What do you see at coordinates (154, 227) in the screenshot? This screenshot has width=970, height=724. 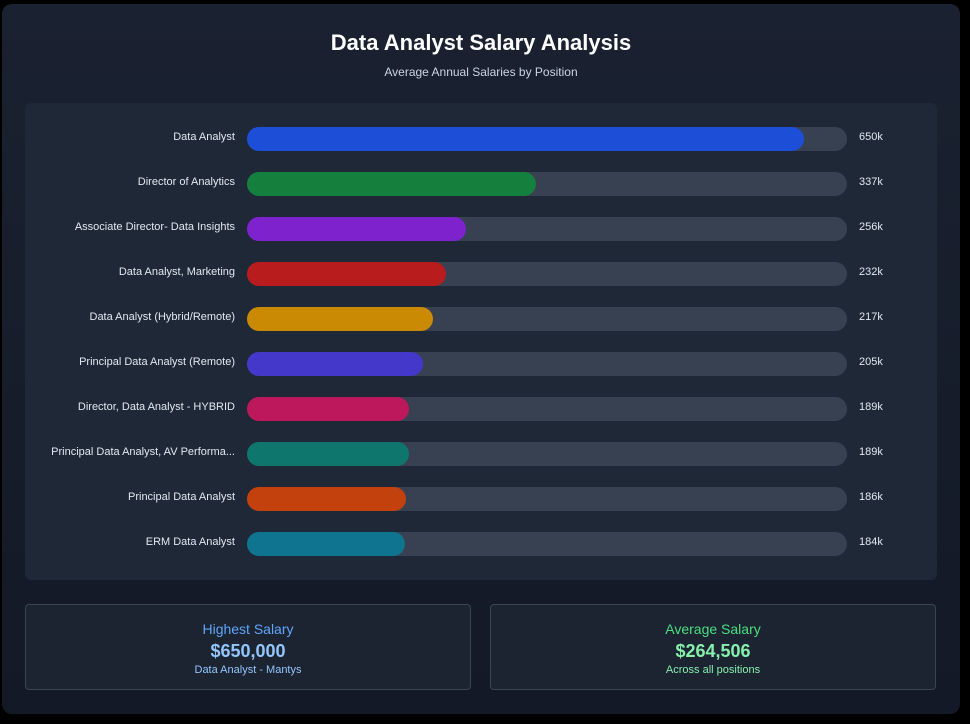 I see `bar-category-label: Associate Director- Data Insights` at bounding box center [154, 227].